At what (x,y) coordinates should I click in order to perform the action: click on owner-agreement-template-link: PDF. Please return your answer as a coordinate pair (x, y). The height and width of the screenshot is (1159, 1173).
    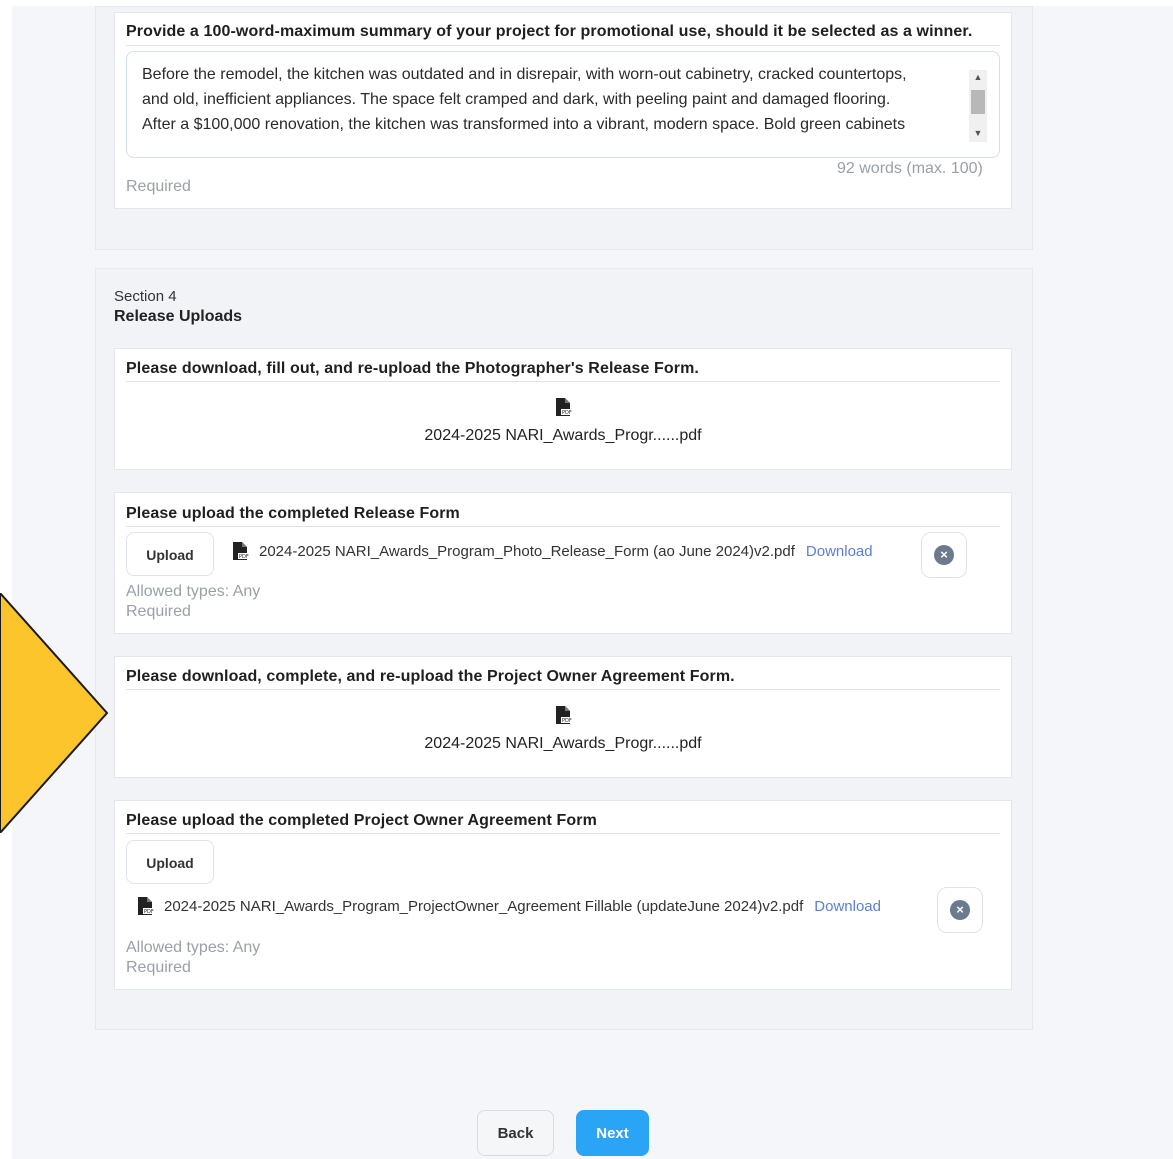
    Looking at the image, I should click on (563, 717).